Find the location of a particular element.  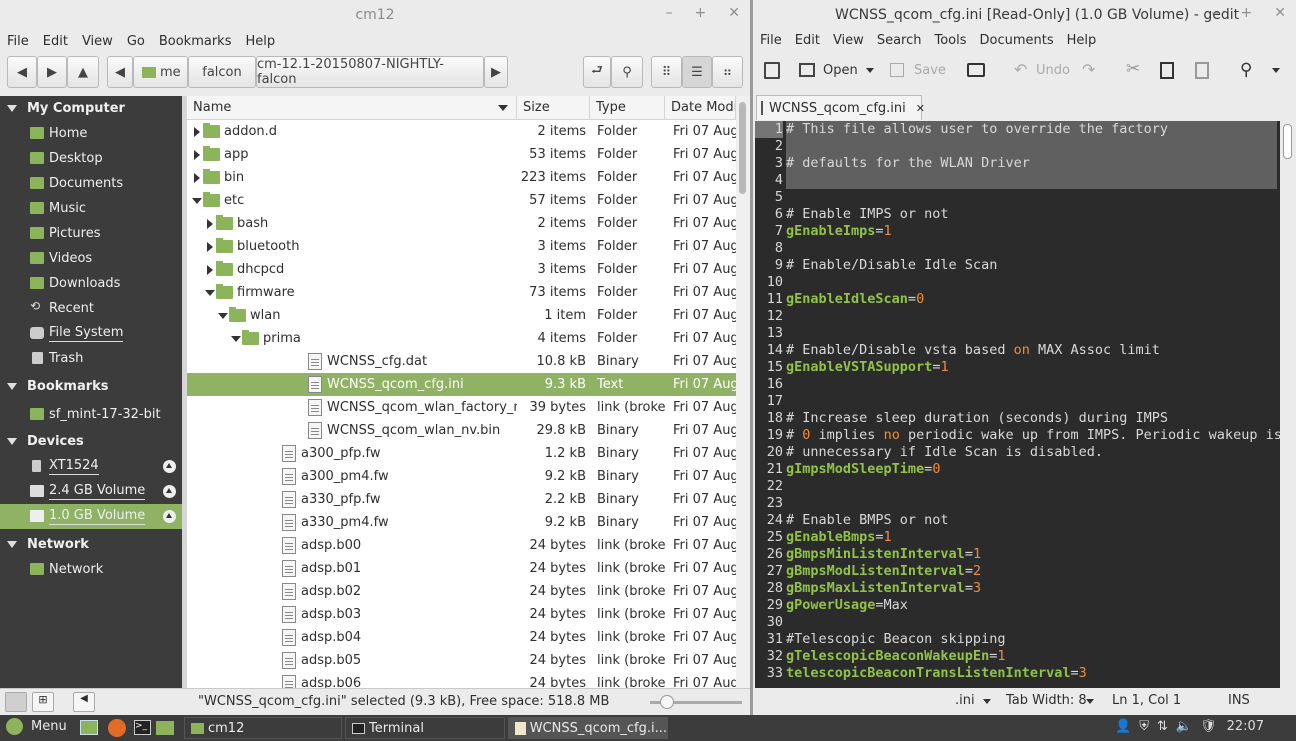

undo-button: Undo is located at coordinates (1053, 70).